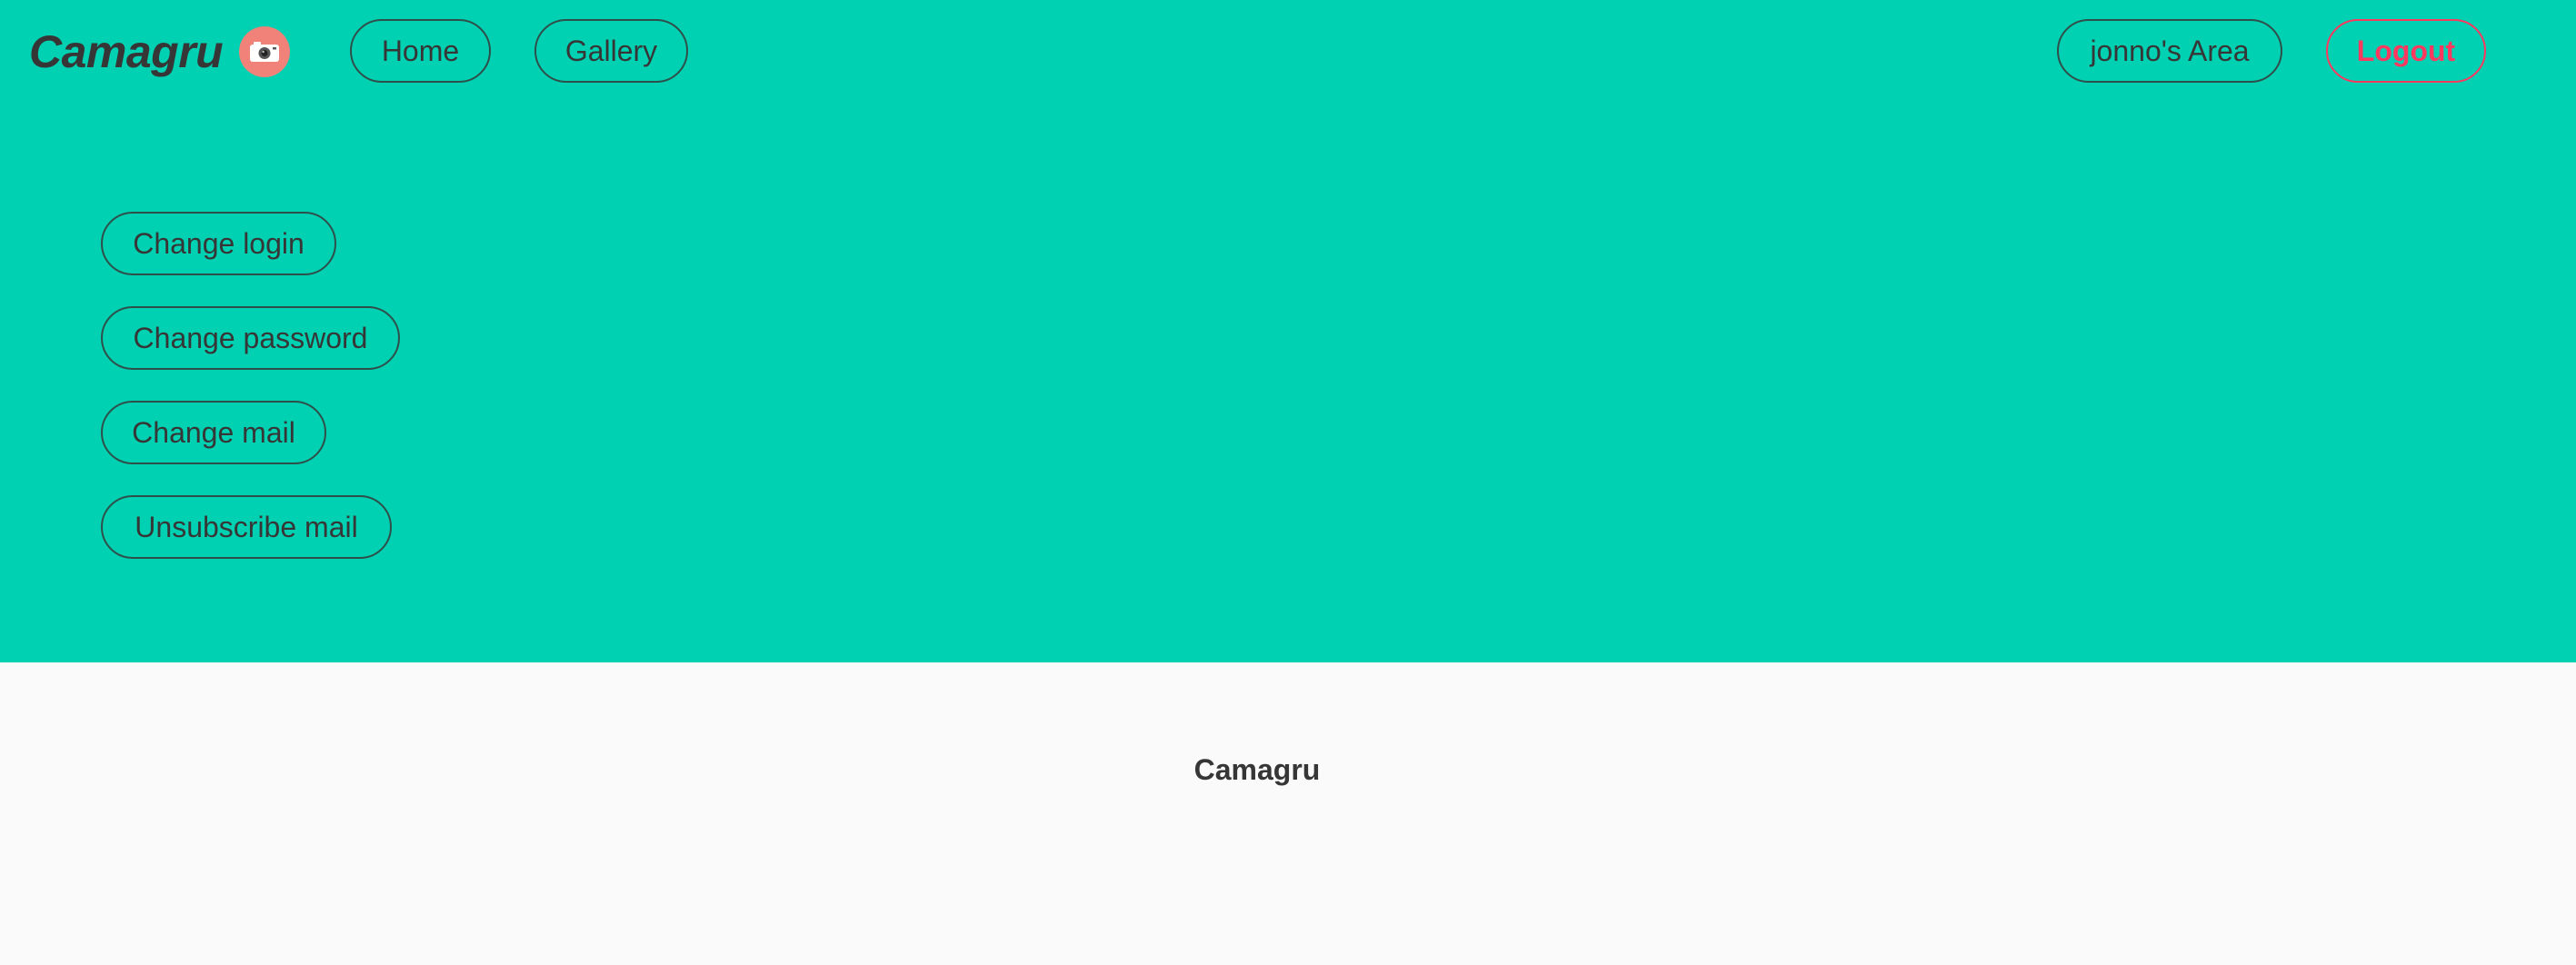 The width and height of the screenshot is (2576, 965). What do you see at coordinates (1288, 52) in the screenshot?
I see `navbar: Camagru Home Gallery jonno's Area Logout` at bounding box center [1288, 52].